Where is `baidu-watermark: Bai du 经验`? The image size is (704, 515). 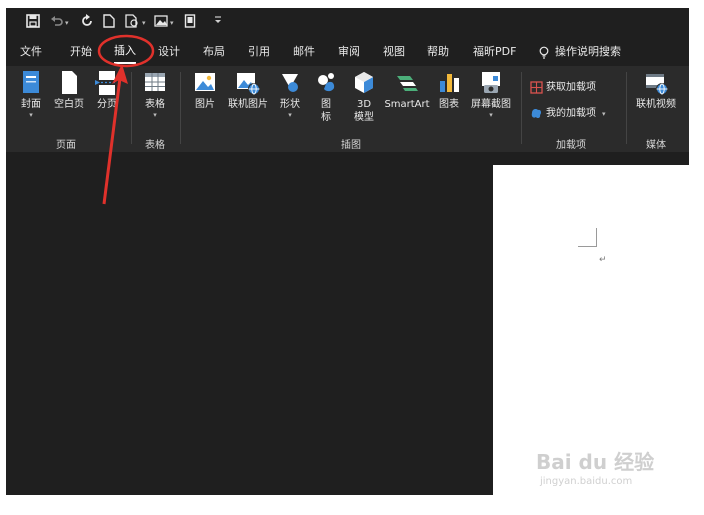
baidu-watermark: Bai du 经验 is located at coordinates (595, 462).